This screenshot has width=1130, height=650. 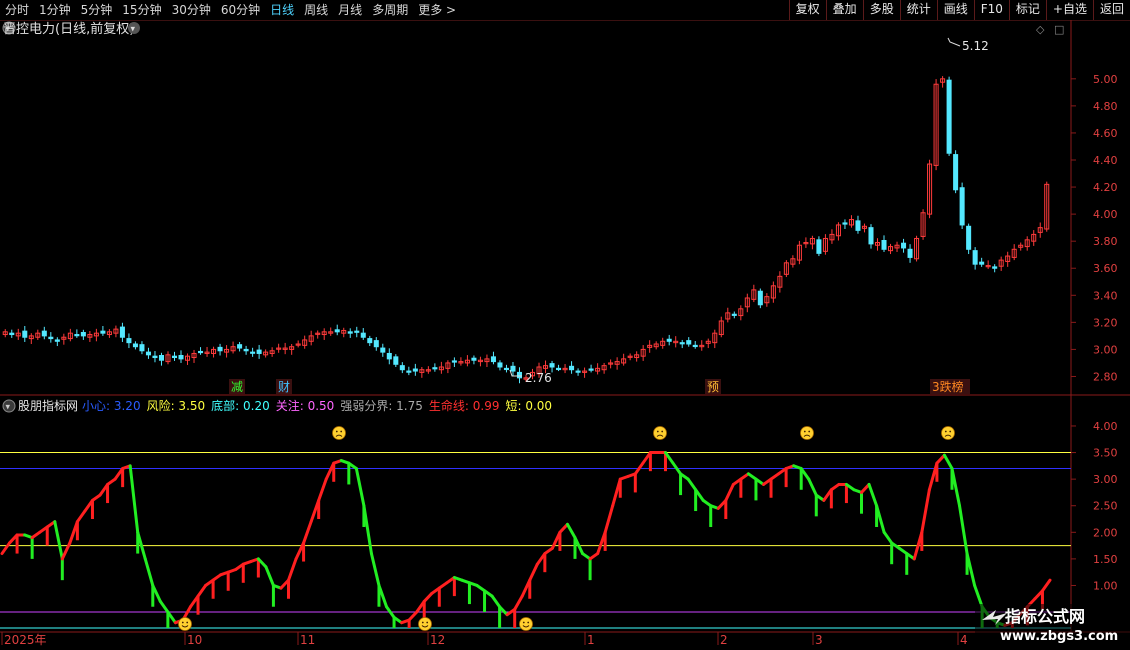 What do you see at coordinates (48, 405) in the screenshot?
I see `indicator-name: 股朋指标网` at bounding box center [48, 405].